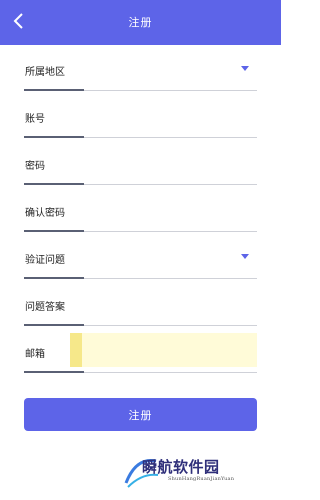  What do you see at coordinates (140, 162) in the screenshot?
I see `password-field: 密码` at bounding box center [140, 162].